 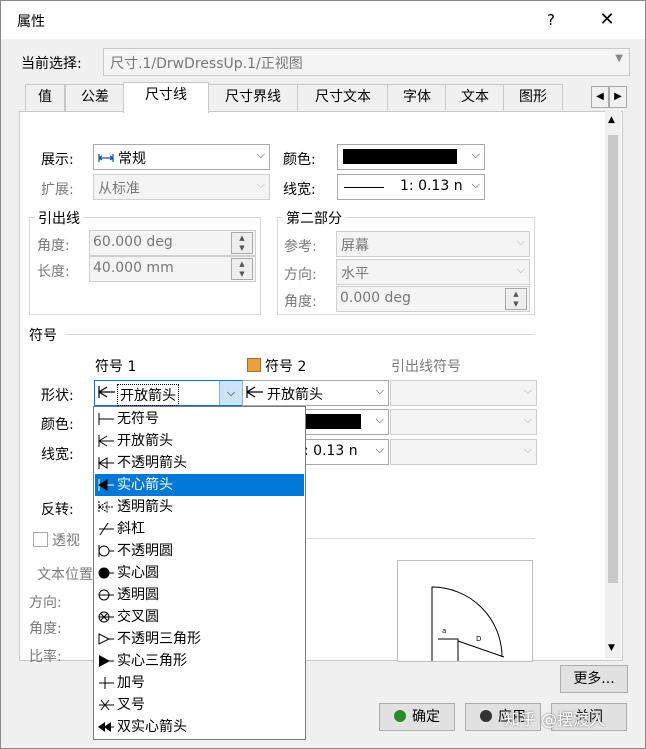 I want to click on list-item: 开放箭头, so click(x=199, y=441).